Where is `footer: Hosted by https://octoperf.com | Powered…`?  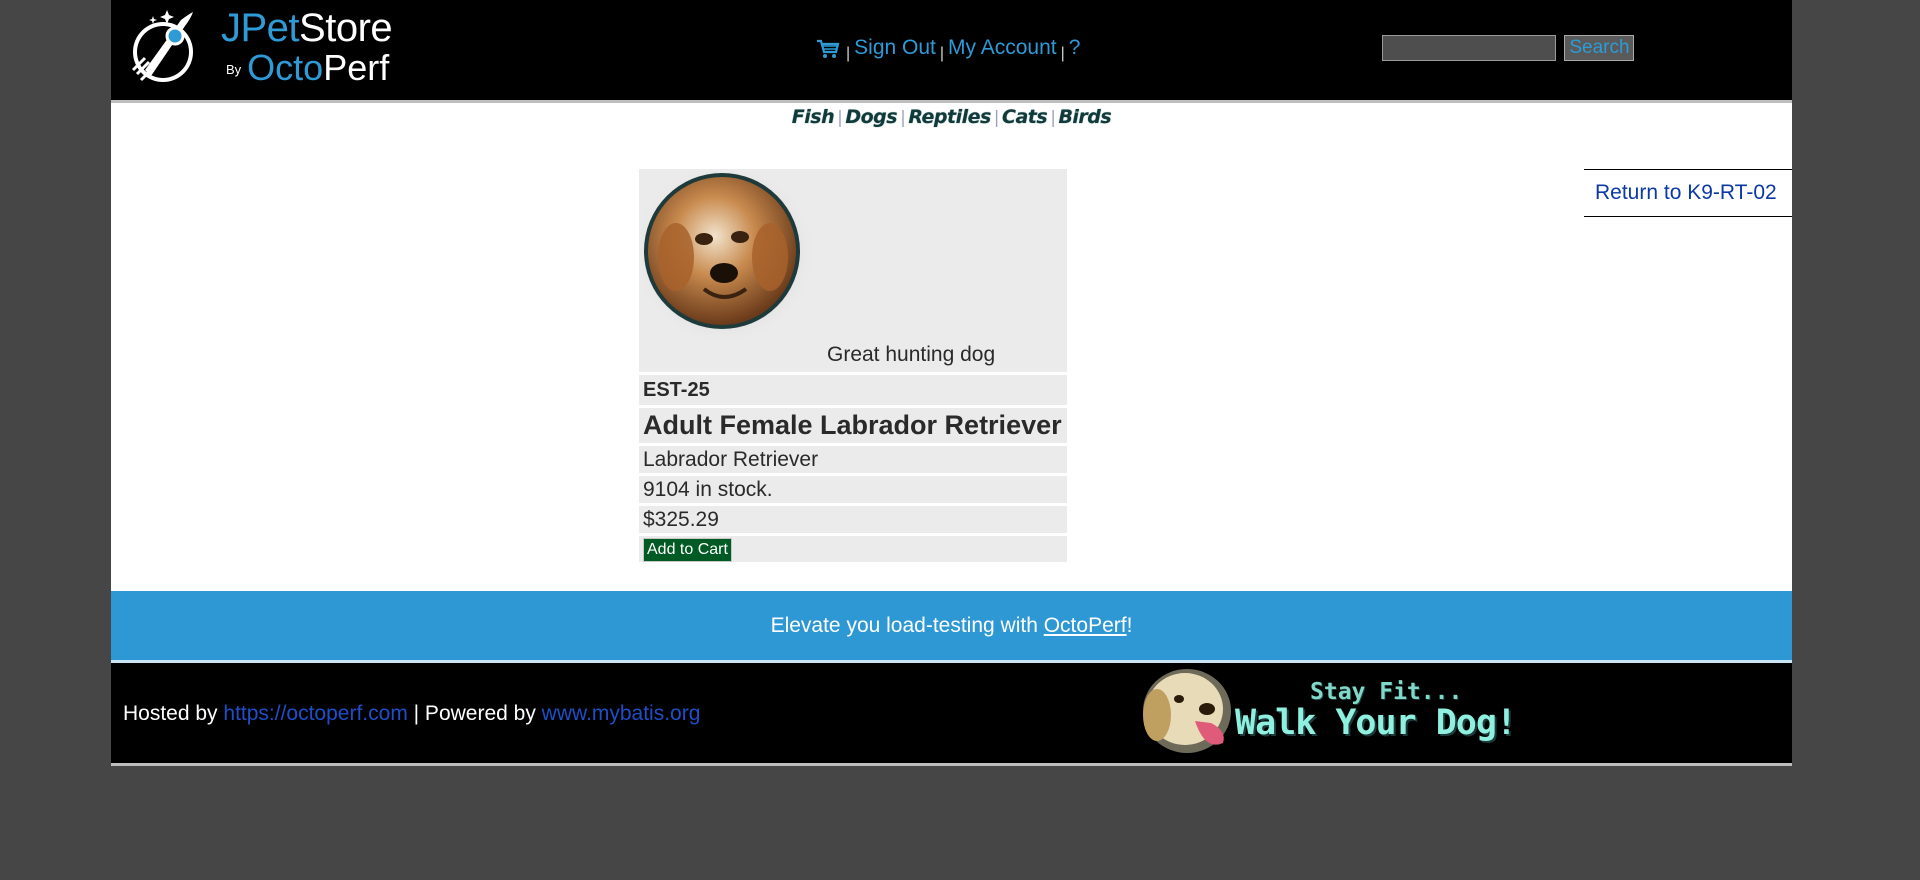 footer: Hosted by https://octoperf.com | Powered… is located at coordinates (951, 714).